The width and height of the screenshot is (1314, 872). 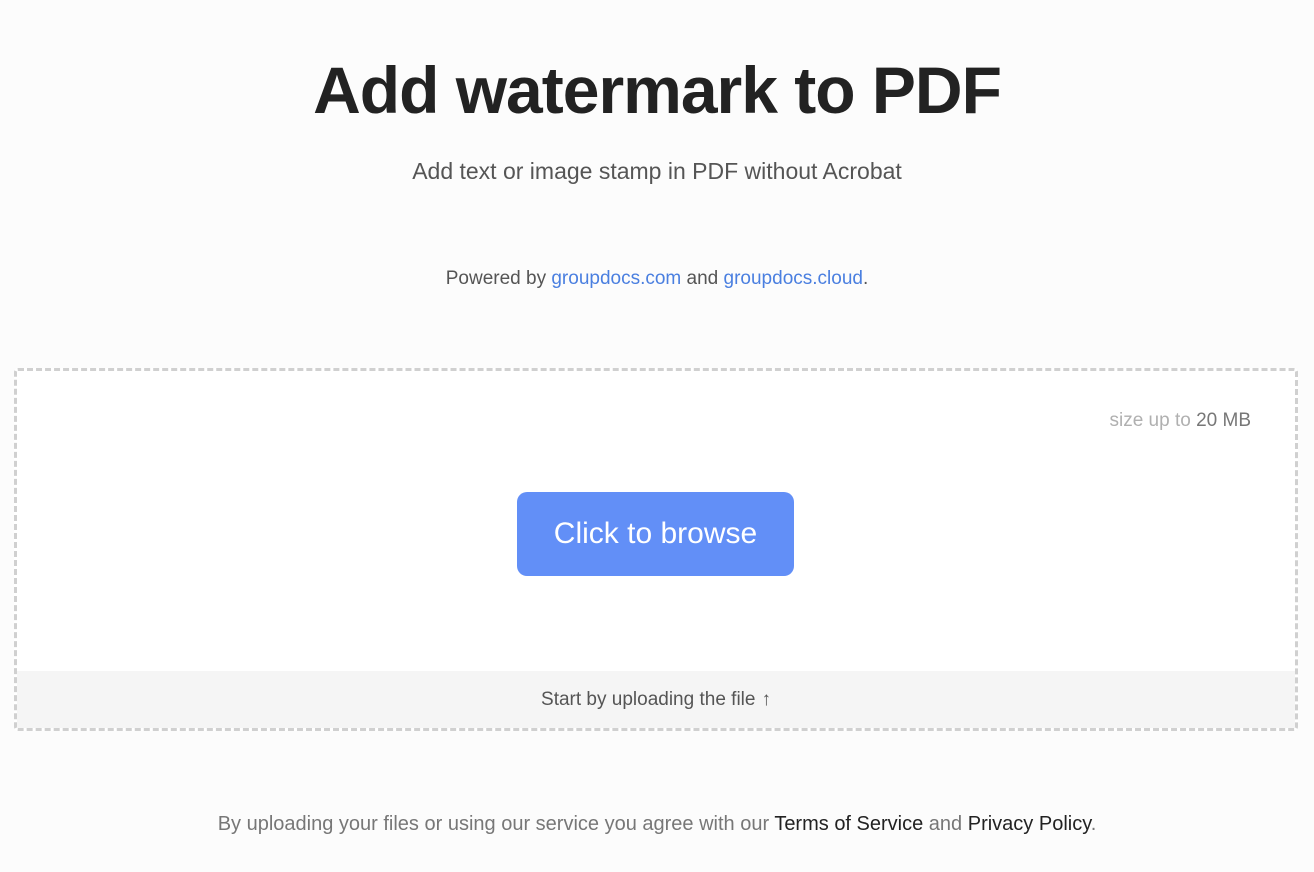 I want to click on terms-notice-suffix: ., so click(x=1093, y=824).